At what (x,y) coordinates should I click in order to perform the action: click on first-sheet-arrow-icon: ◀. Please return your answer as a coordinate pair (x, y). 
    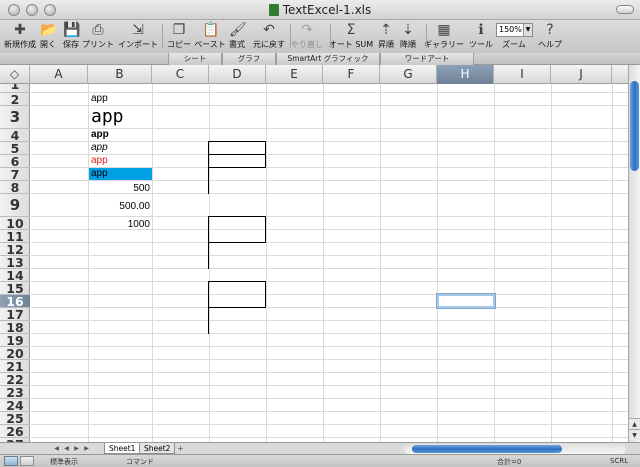
    Looking at the image, I should click on (56, 448).